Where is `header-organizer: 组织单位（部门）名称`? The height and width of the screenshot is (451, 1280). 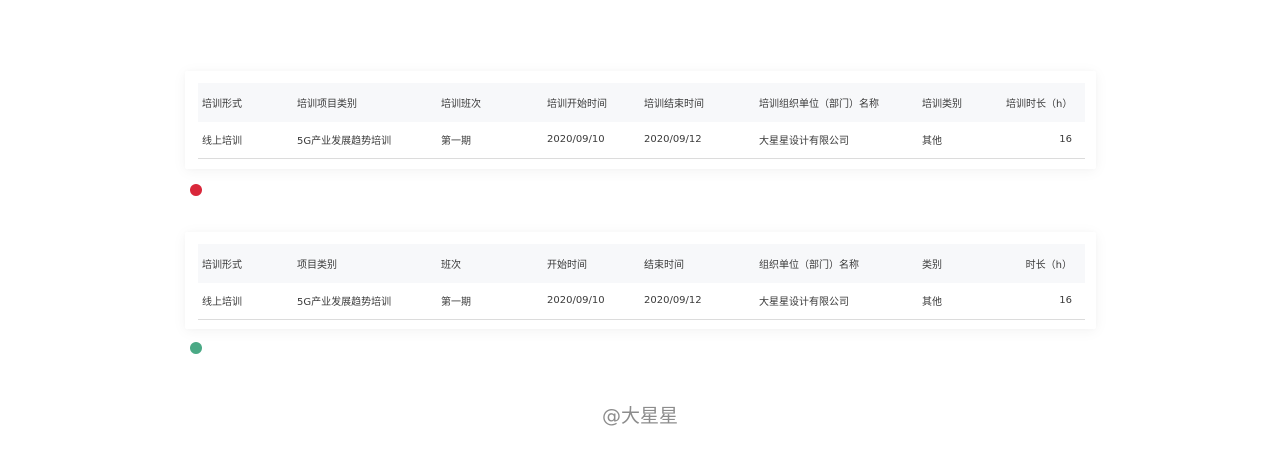 header-organizer: 组织单位（部门）名称 is located at coordinates (809, 265).